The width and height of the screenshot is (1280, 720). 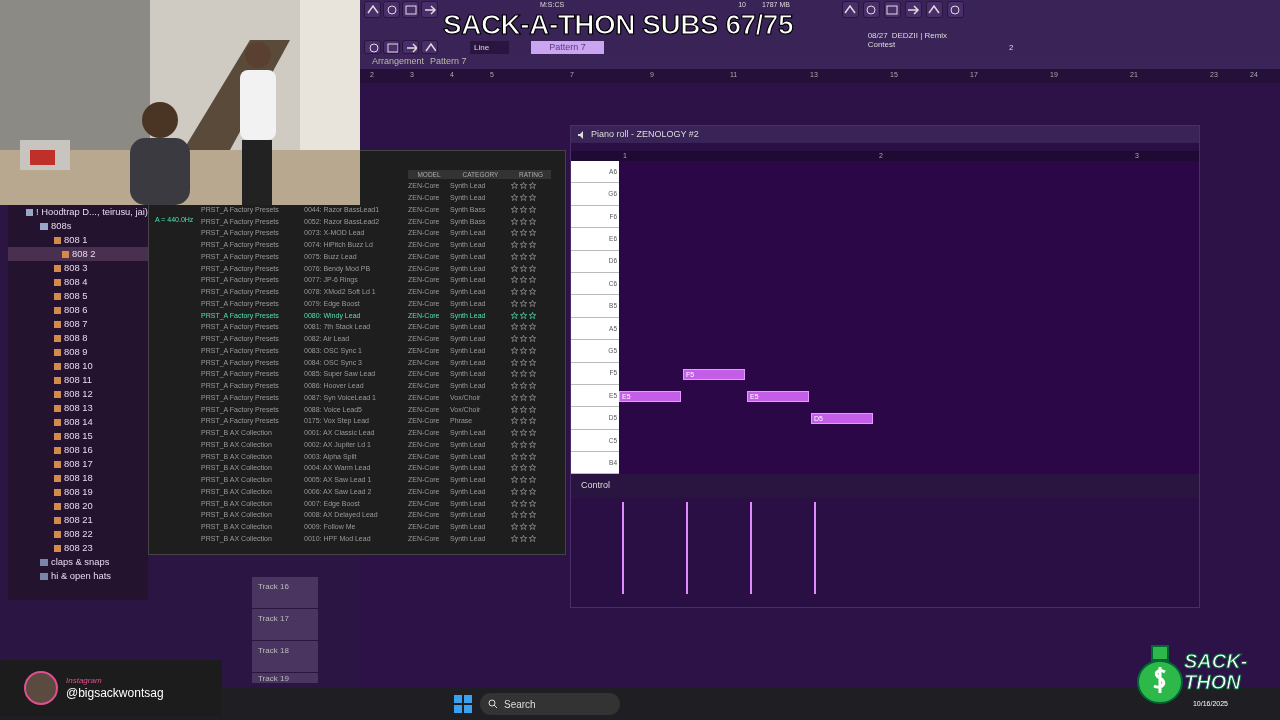 I want to click on file-item: 808 21, so click(x=78, y=520).